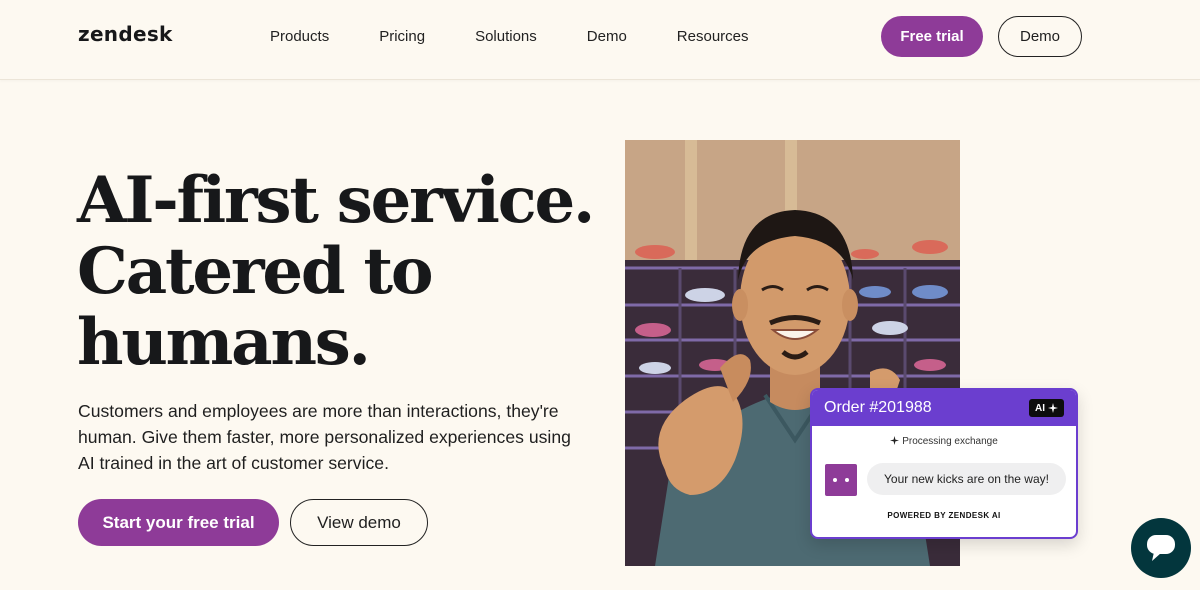 The width and height of the screenshot is (1200, 590). Describe the element at coordinates (713, 36) in the screenshot. I see `nav-resources: Resources` at that location.